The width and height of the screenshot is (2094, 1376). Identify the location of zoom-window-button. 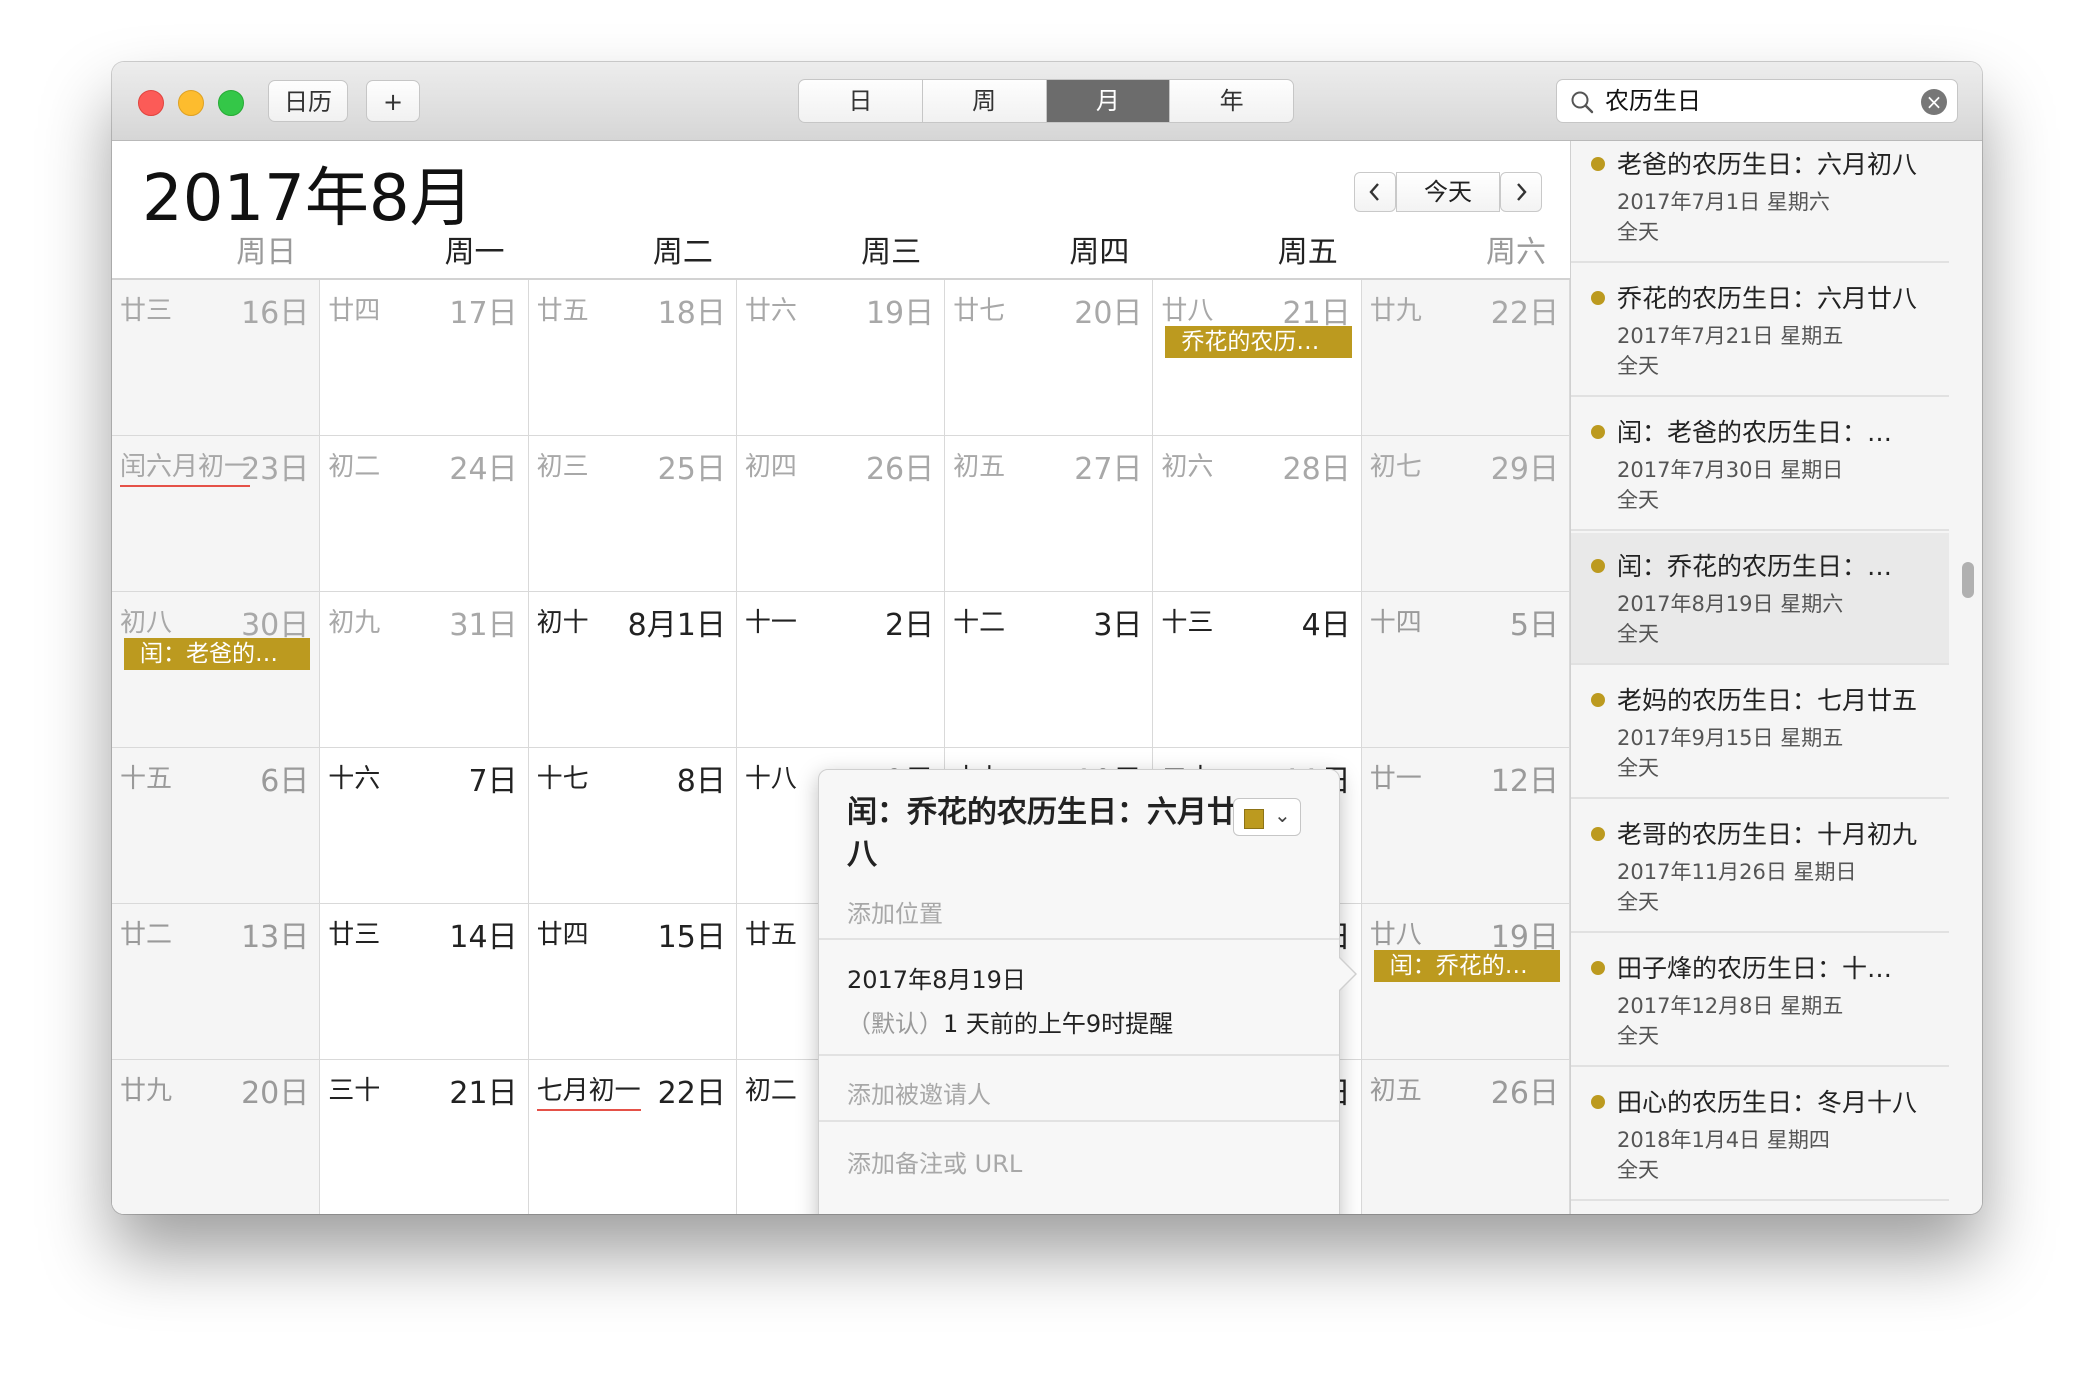
(231, 103).